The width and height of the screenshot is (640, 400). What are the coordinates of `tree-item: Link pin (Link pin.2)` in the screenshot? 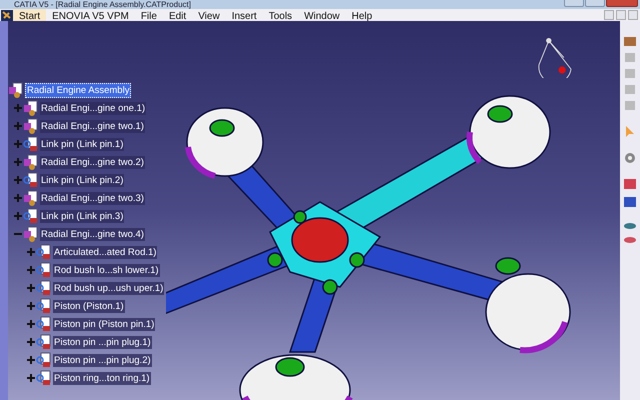 It's located at (82, 180).